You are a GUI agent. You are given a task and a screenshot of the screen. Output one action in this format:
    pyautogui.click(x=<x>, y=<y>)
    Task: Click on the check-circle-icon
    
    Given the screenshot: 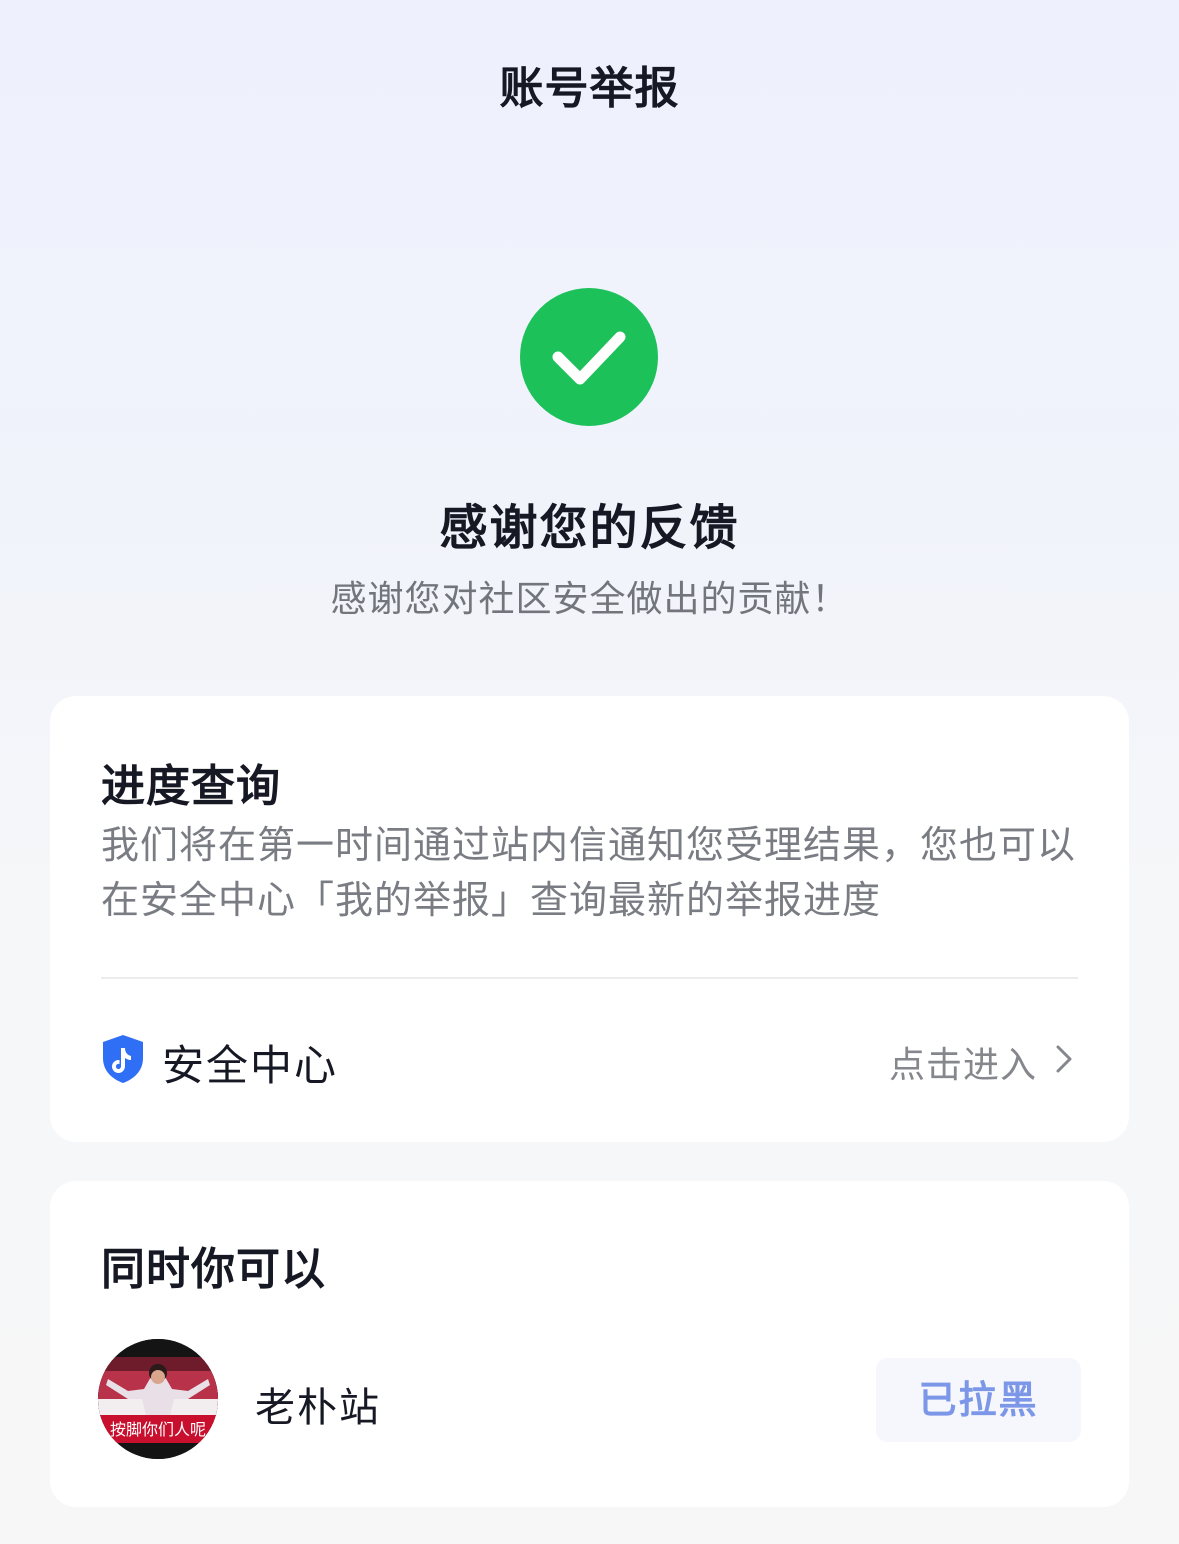 What is the action you would take?
    pyautogui.click(x=589, y=357)
    